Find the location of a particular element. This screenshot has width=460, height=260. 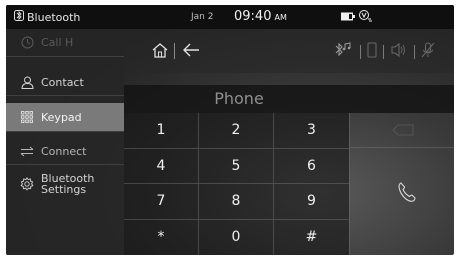

keypad-icon is located at coordinates (27, 117).